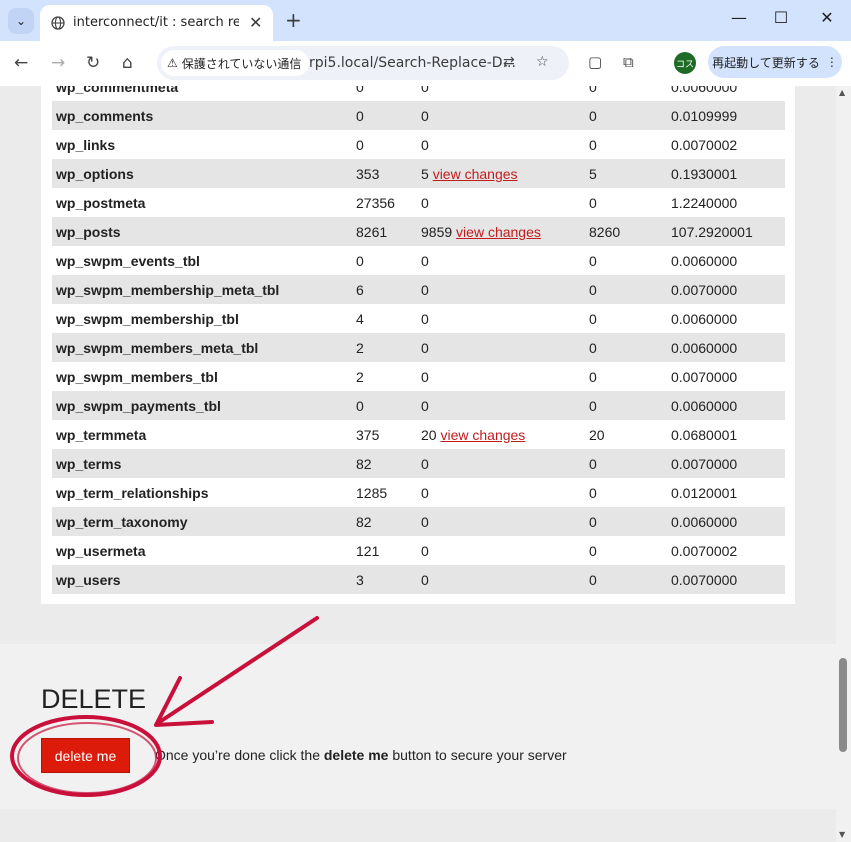  What do you see at coordinates (595, 62) in the screenshot?
I see `line-extension-icon: ▢` at bounding box center [595, 62].